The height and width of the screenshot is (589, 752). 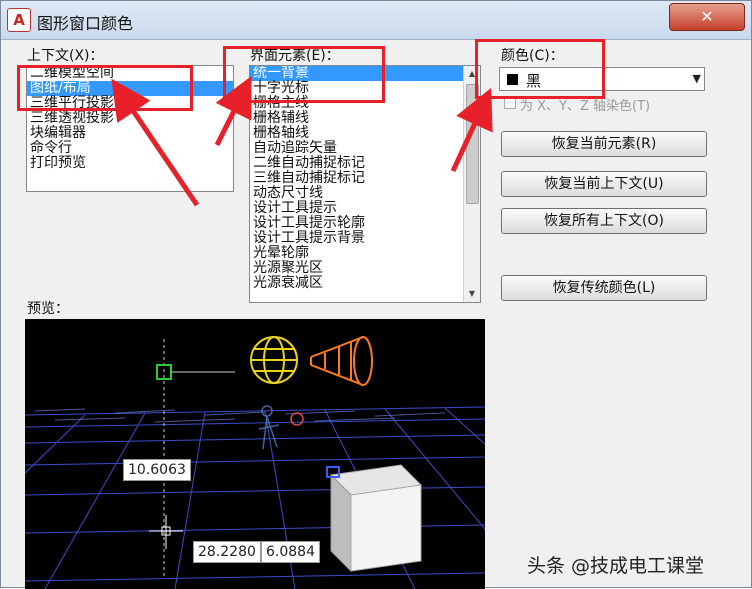 I want to click on arrow-to-context, so click(x=155, y=142).